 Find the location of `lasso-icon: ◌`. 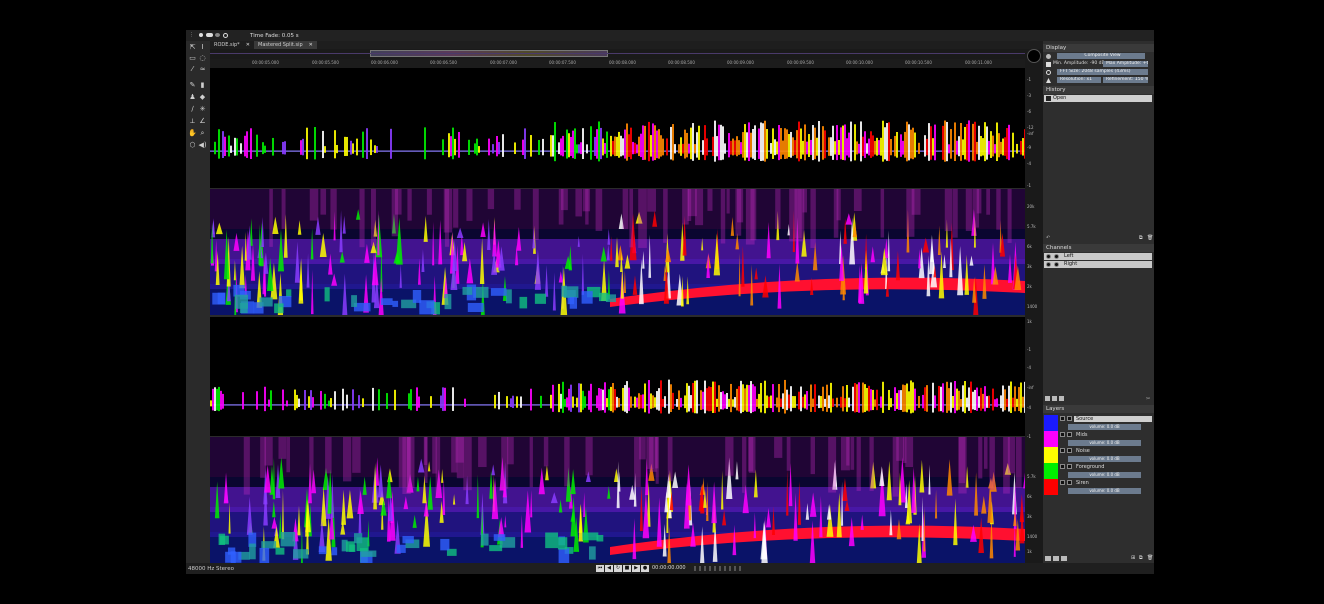

lasso-icon: ◌ is located at coordinates (202, 58).